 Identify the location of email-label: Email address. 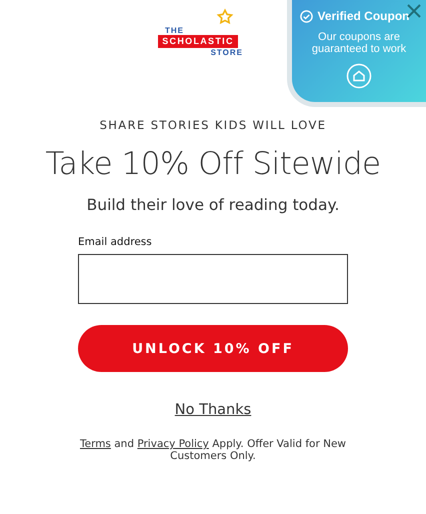
(115, 242).